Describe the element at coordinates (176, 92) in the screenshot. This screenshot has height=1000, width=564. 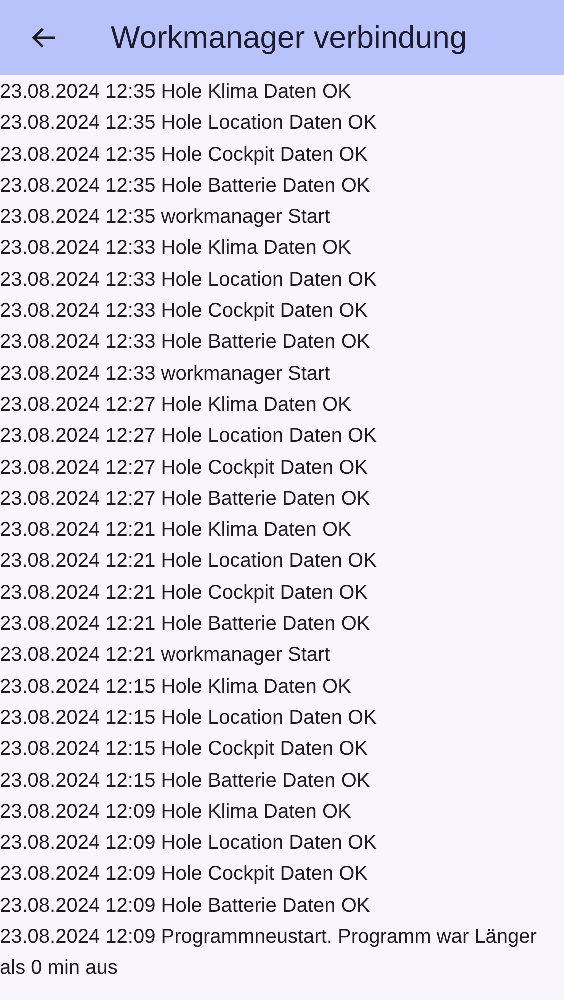
I see `log-entry: 23.08.2024 12:35 Hole Klima Daten OK` at that location.